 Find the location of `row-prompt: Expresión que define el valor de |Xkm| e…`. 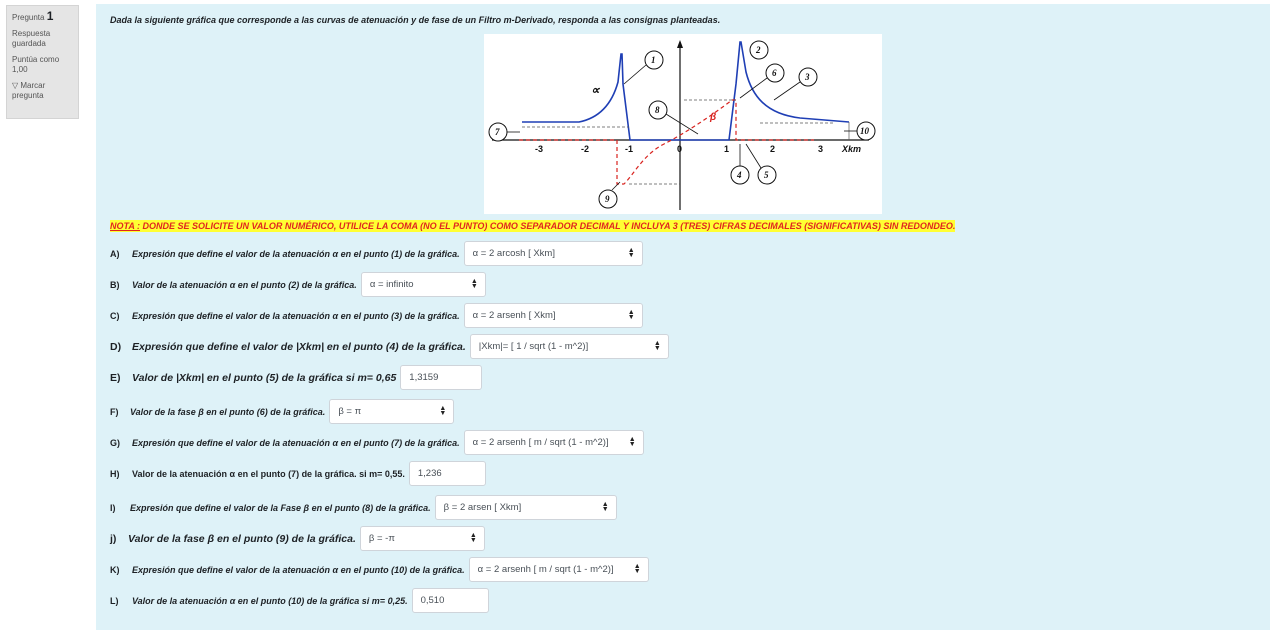

row-prompt: Expresión que define el valor de |Xkm| e… is located at coordinates (299, 346).